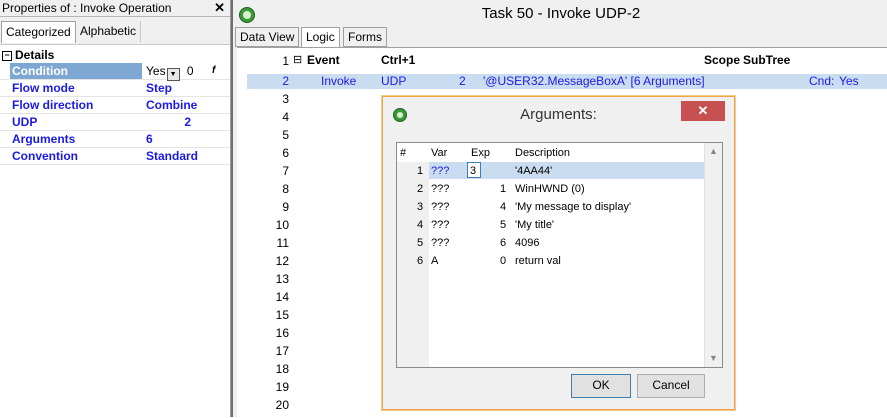  I want to click on property-name: Arguments, so click(44, 139).